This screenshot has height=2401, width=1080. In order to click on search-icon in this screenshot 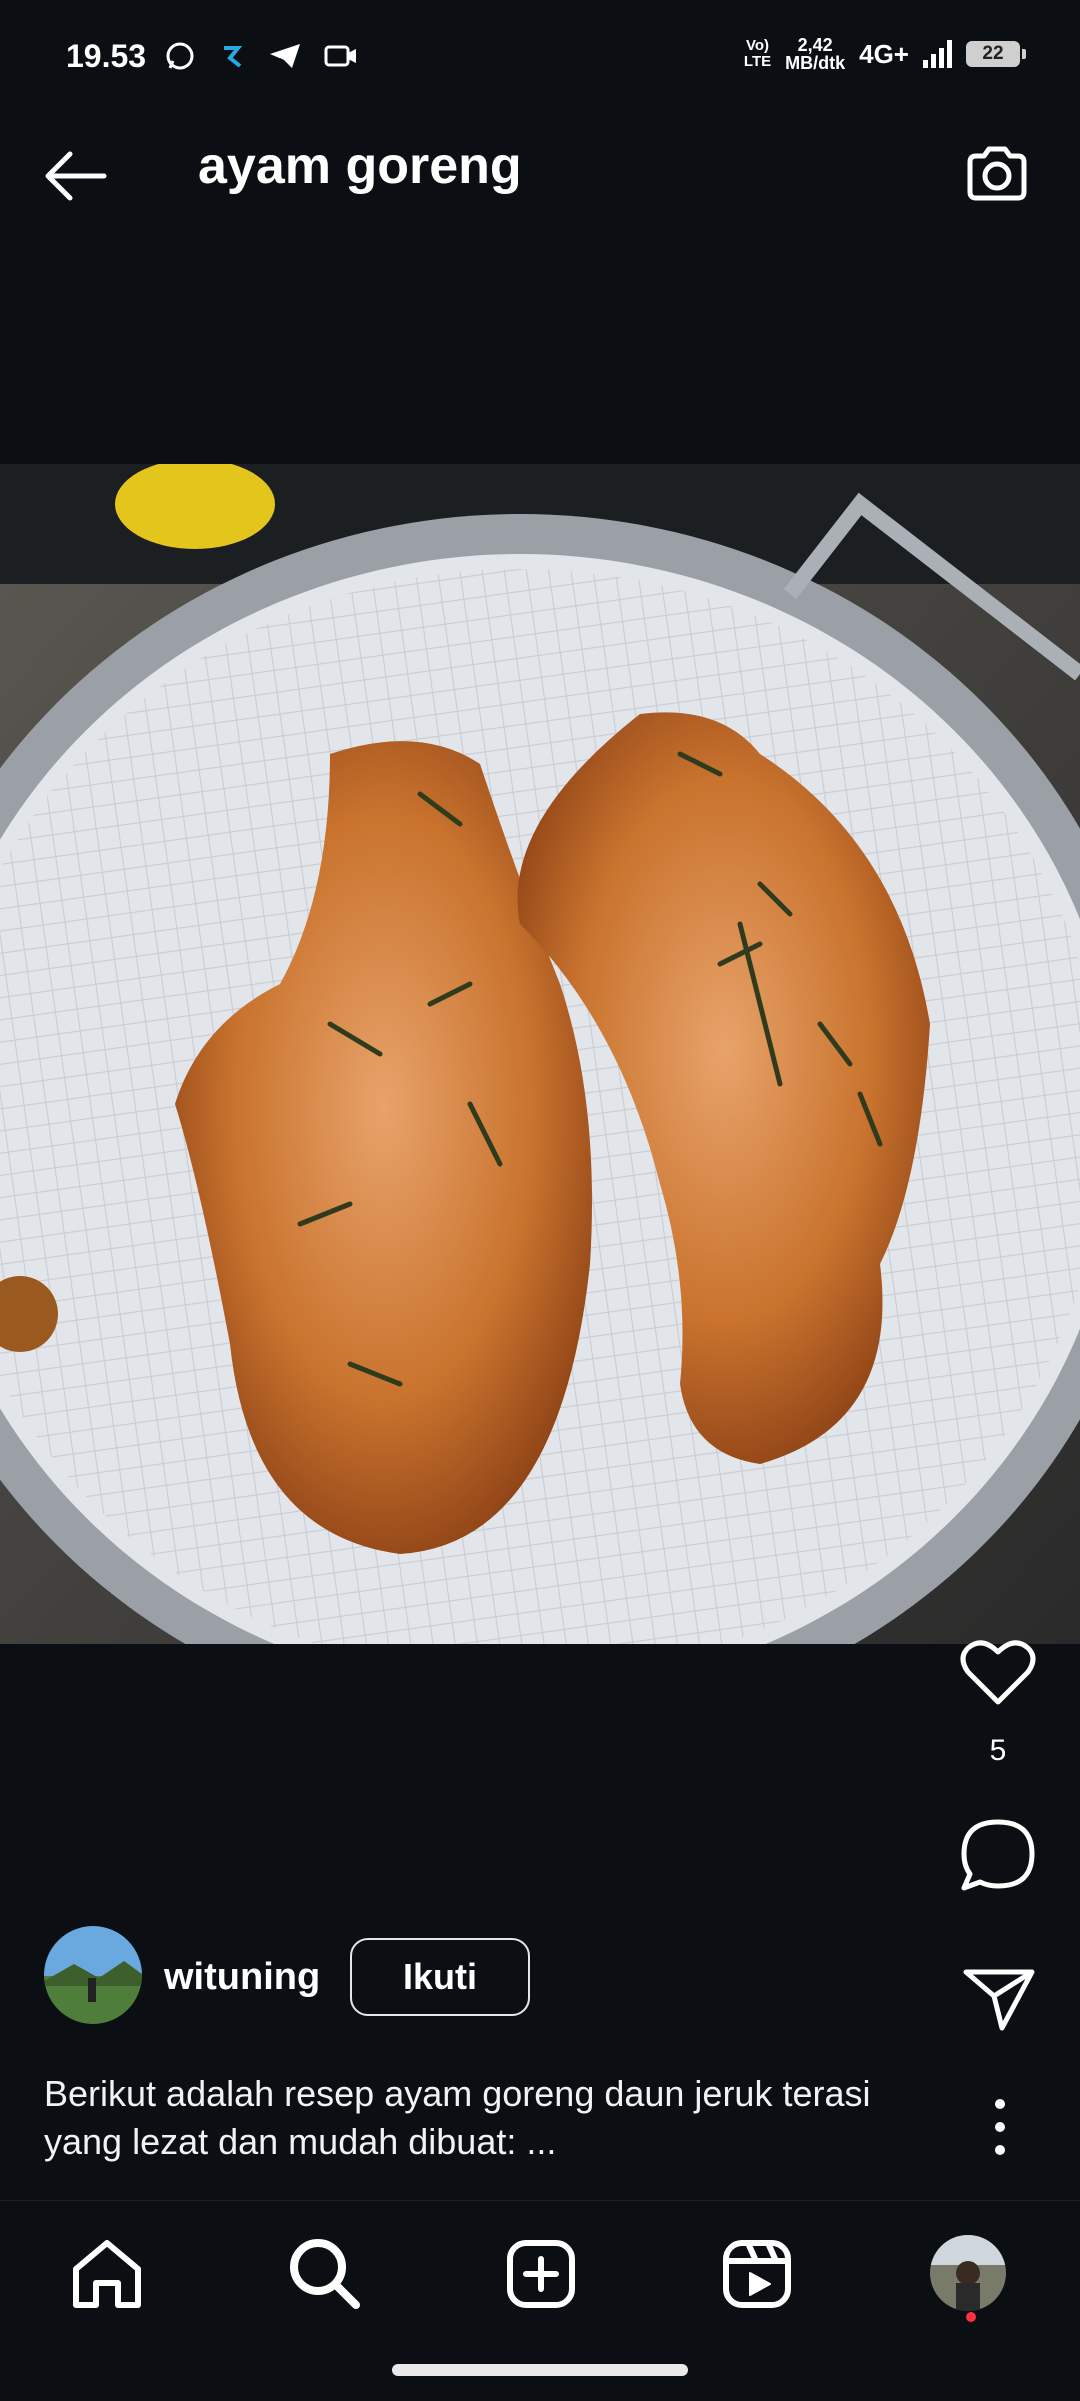, I will do `click(325, 2274)`.